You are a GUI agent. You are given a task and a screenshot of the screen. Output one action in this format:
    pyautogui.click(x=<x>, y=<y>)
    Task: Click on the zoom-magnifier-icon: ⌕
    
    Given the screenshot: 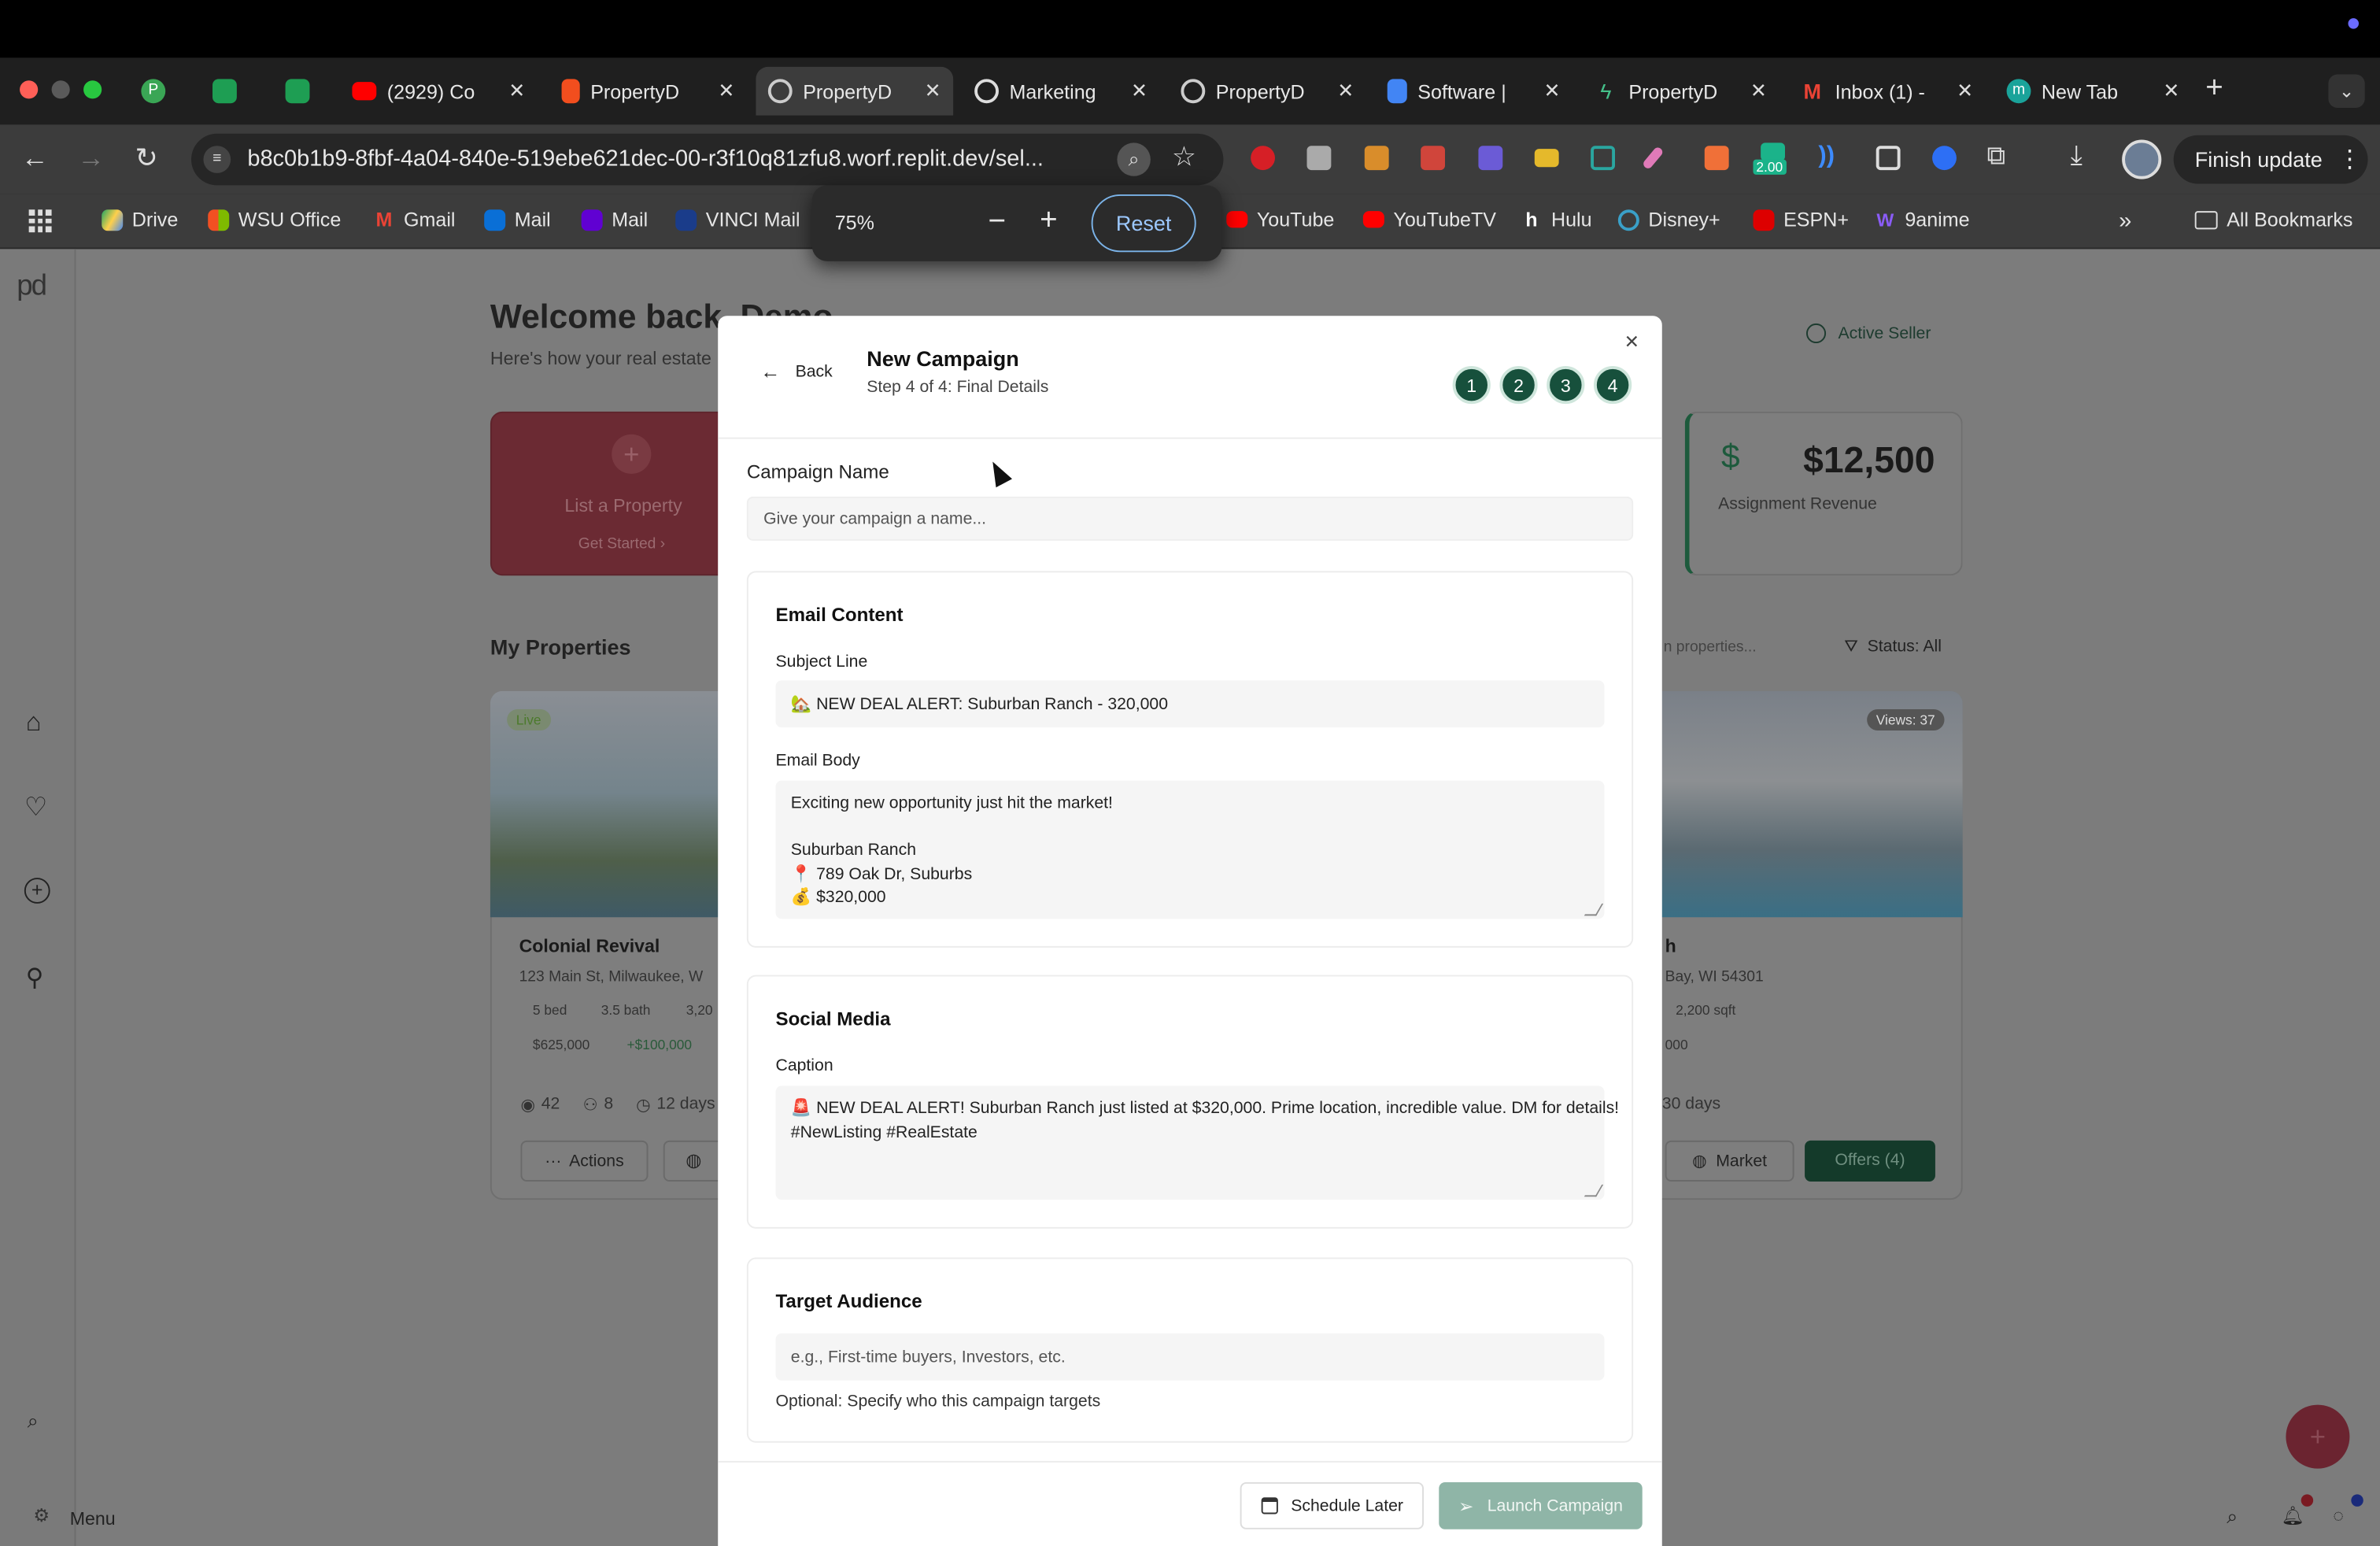 What is the action you would take?
    pyautogui.click(x=1134, y=159)
    